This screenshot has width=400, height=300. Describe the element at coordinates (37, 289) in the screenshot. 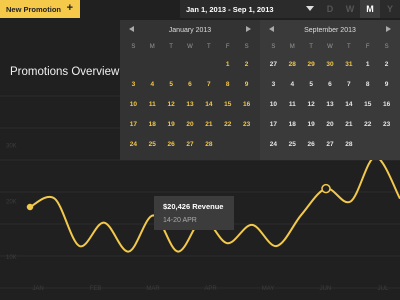

I see `x-tick-label: JAN` at that location.